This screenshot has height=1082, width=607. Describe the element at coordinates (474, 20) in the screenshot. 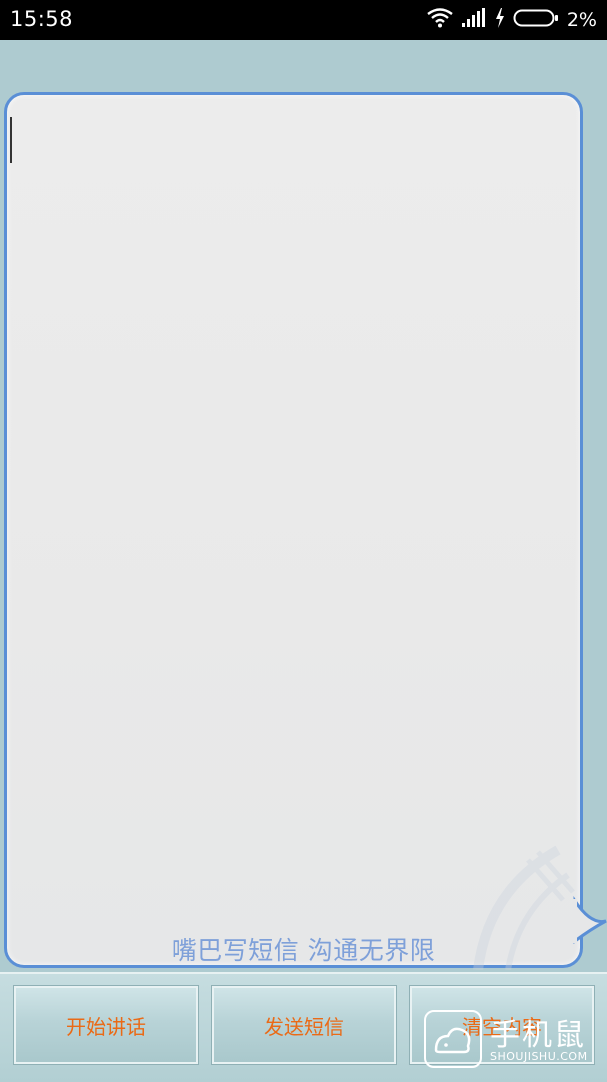

I see `signal-icon` at that location.